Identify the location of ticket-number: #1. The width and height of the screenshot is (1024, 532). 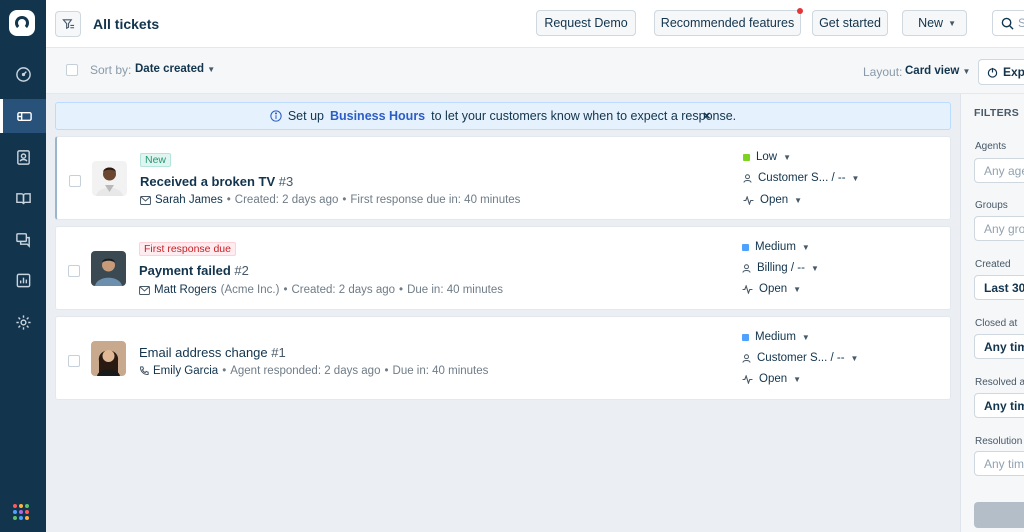
(278, 352).